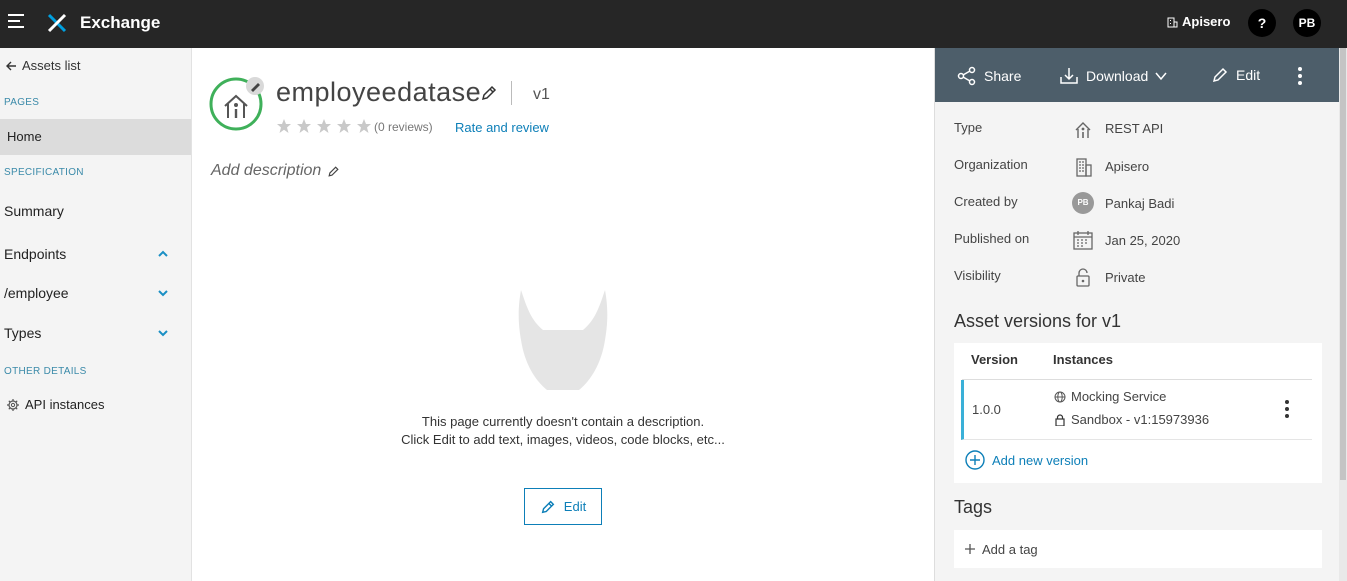  I want to click on empty-state-illustration, so click(563, 340).